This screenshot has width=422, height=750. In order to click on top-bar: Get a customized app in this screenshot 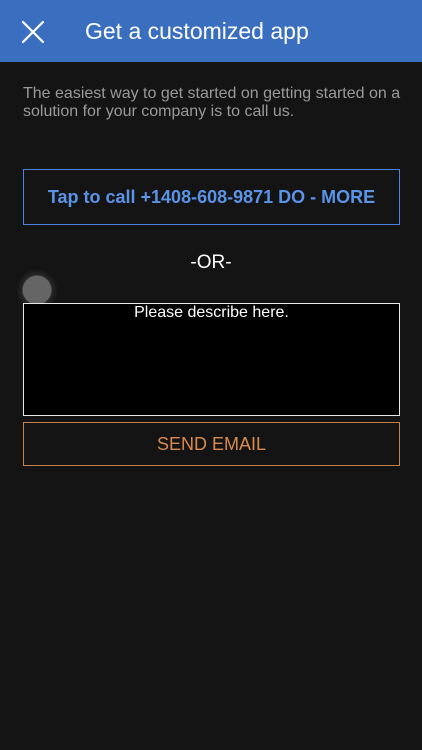, I will do `click(211, 31)`.